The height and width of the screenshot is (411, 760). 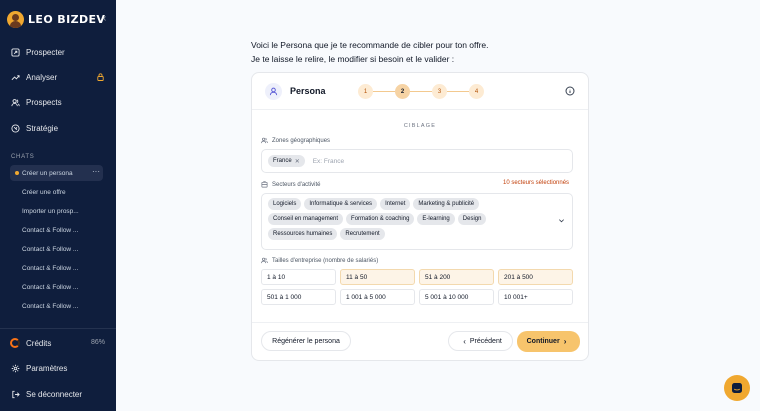 I want to click on sector-chip: Conseil en management, so click(x=306, y=219).